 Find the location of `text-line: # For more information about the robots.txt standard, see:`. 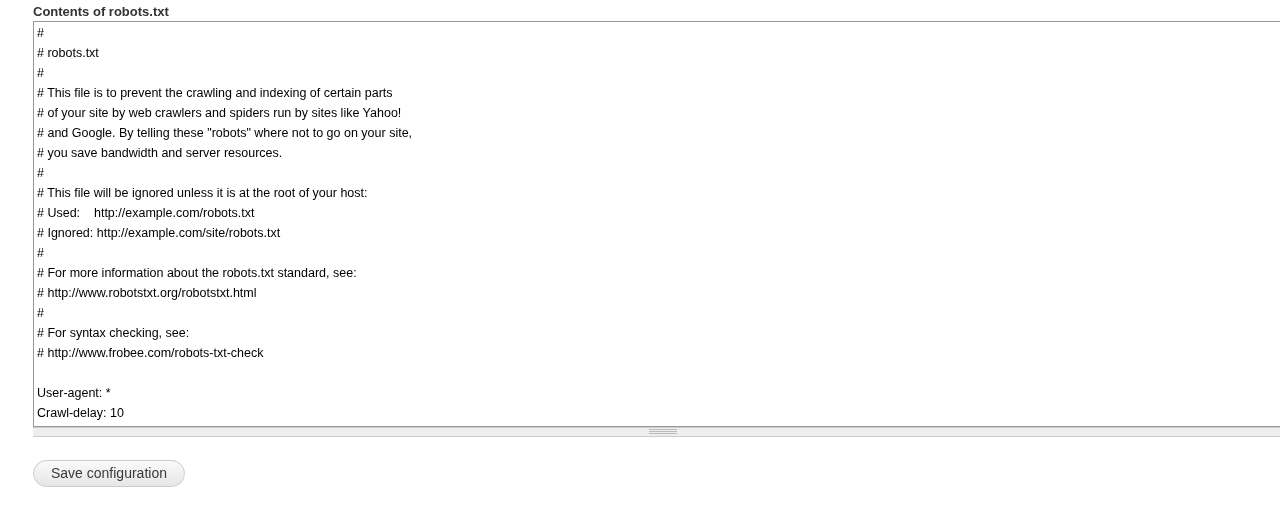

text-line: # For more information about the robots.txt standard, see: is located at coordinates (197, 273).